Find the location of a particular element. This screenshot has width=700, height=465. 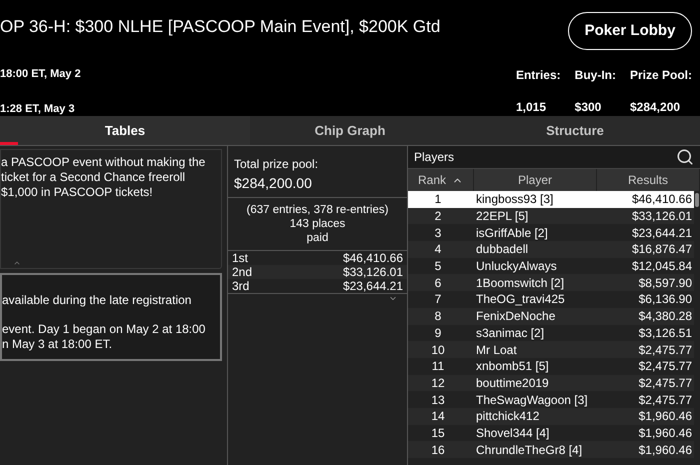

stat-value: $300 is located at coordinates (588, 107).